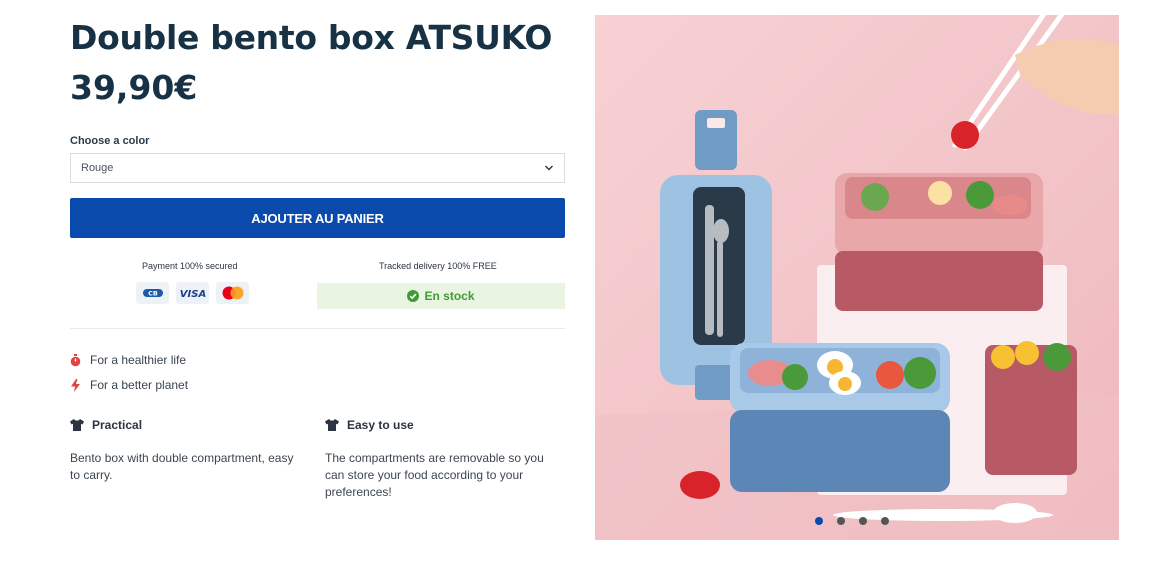 The image size is (1170, 566). I want to click on product-title: Double bento box ATSUKO, so click(311, 37).